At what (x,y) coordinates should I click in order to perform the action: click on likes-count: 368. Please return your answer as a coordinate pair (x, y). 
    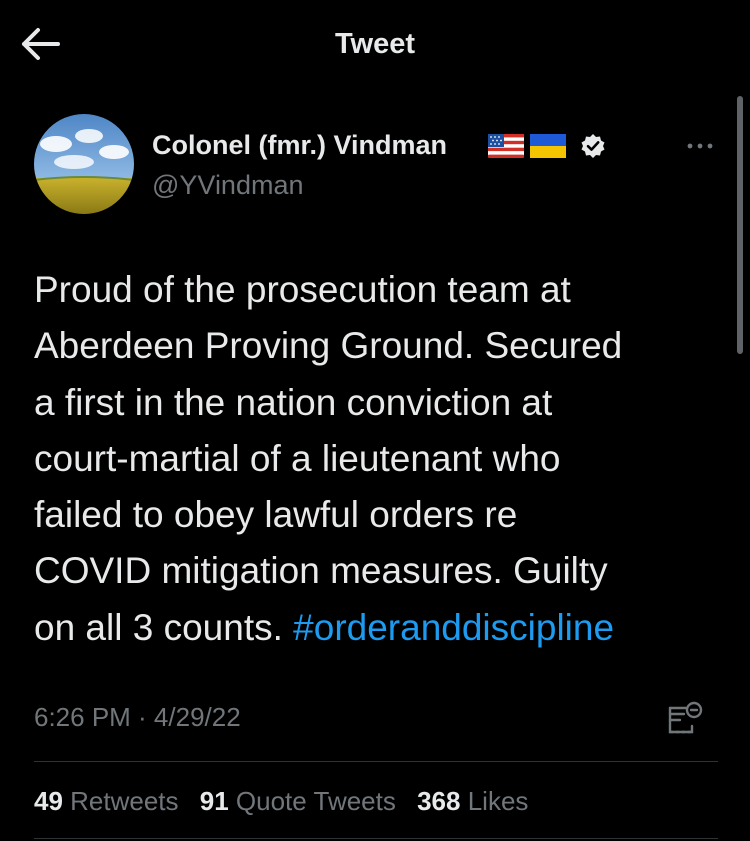
    Looking at the image, I should click on (439, 801).